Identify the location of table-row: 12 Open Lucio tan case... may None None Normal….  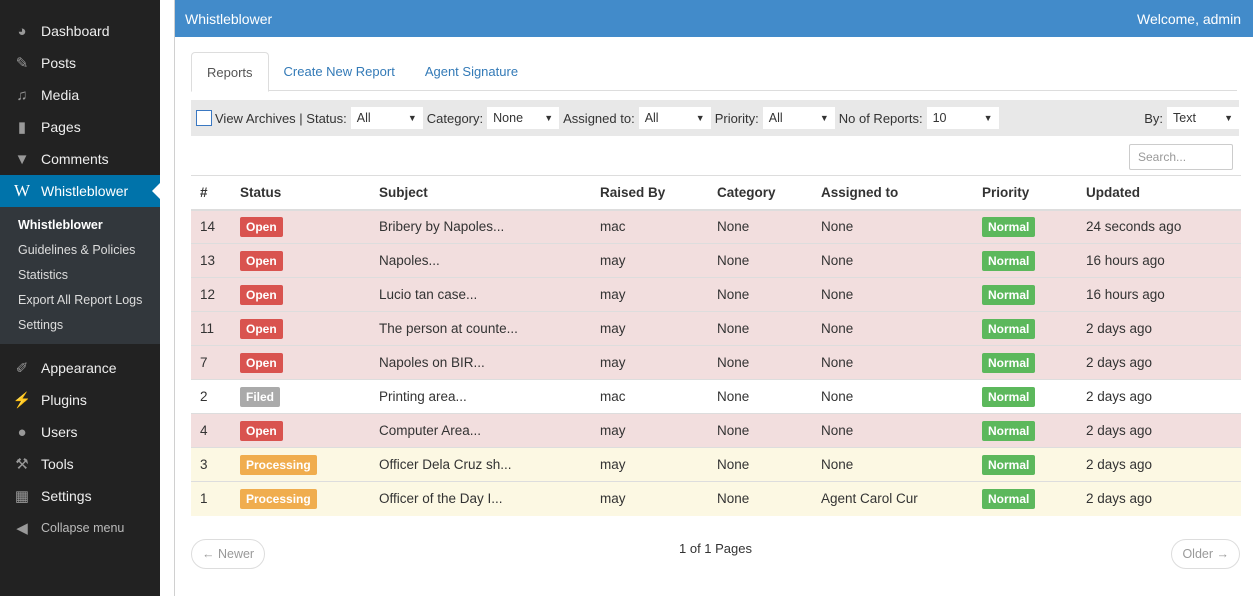
(716, 294).